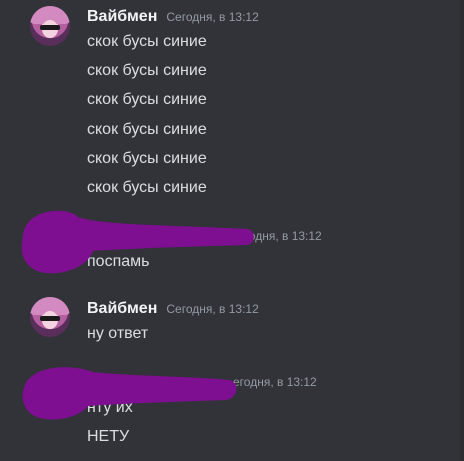 Image resolution: width=464 pixels, height=461 pixels. I want to click on scrollbar, so click(462, 230).